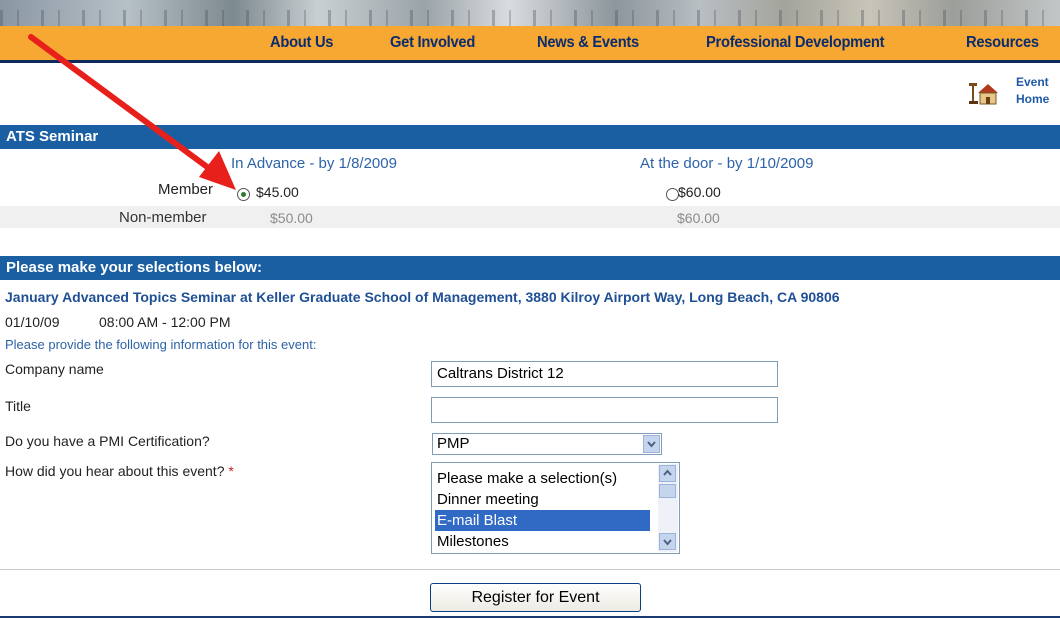  What do you see at coordinates (667, 491) in the screenshot?
I see `scroll-thumb` at bounding box center [667, 491].